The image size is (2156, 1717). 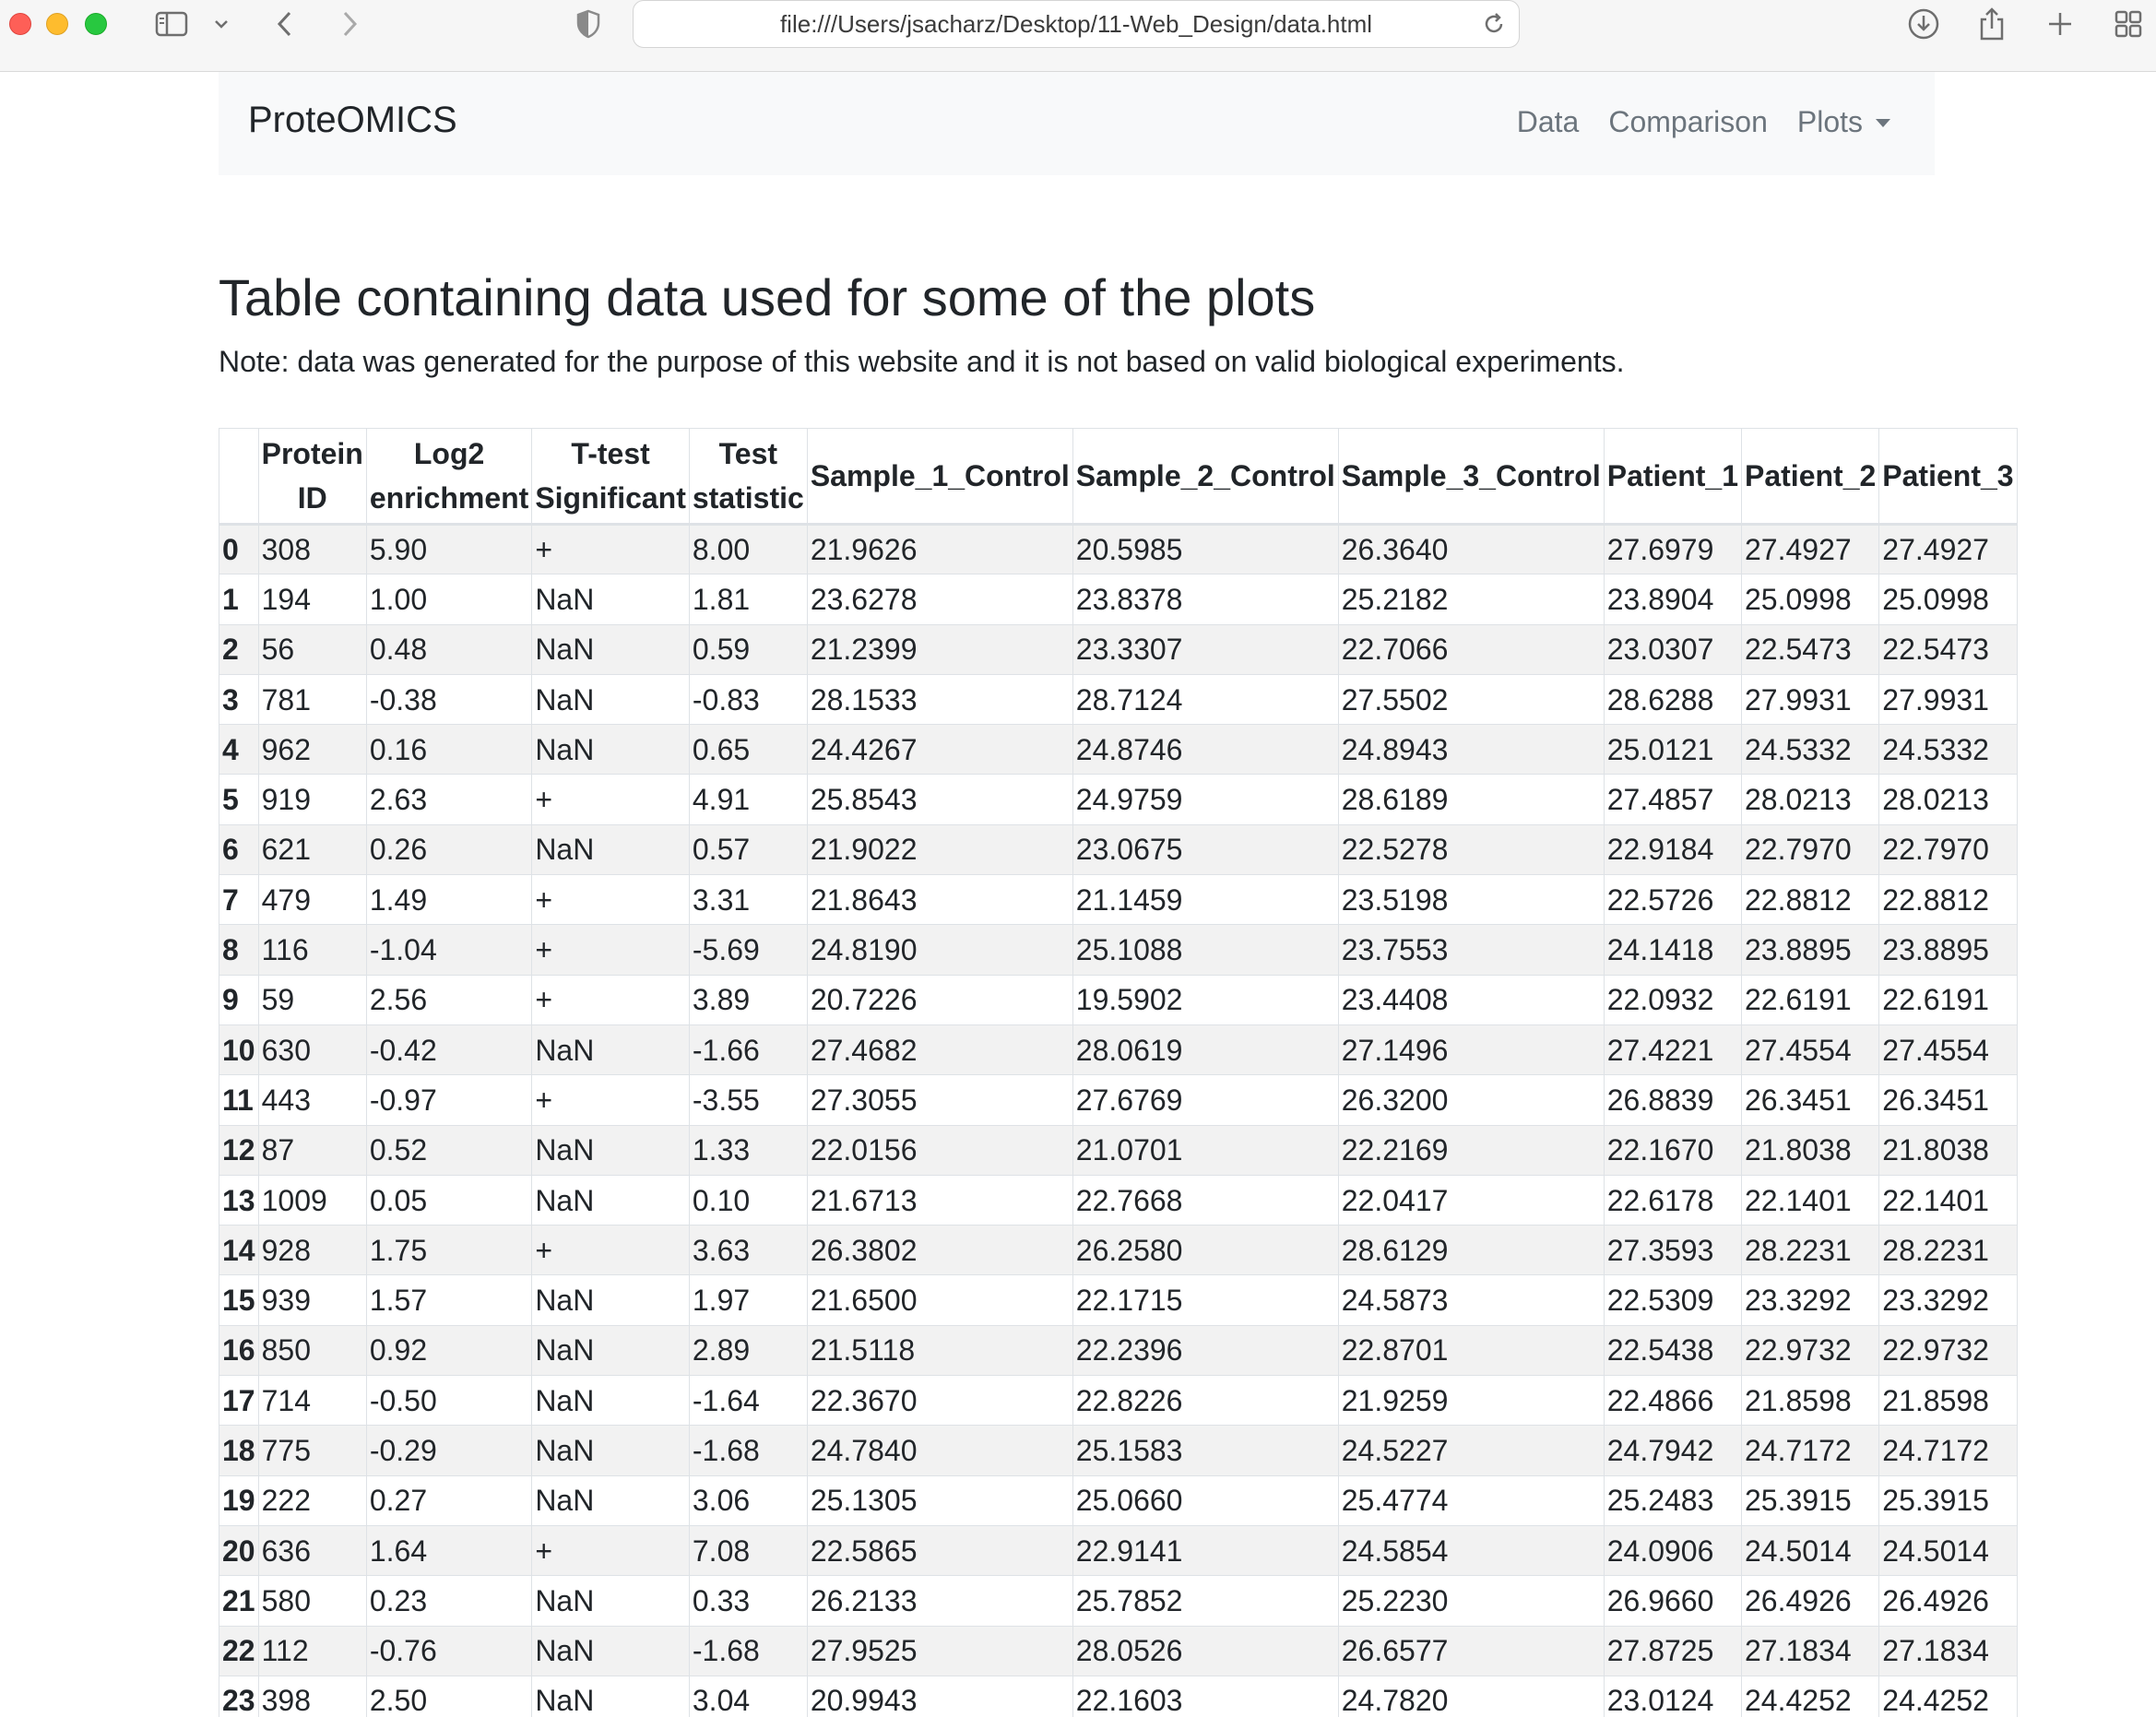 I want to click on table-cell: -0.29, so click(x=449, y=1451).